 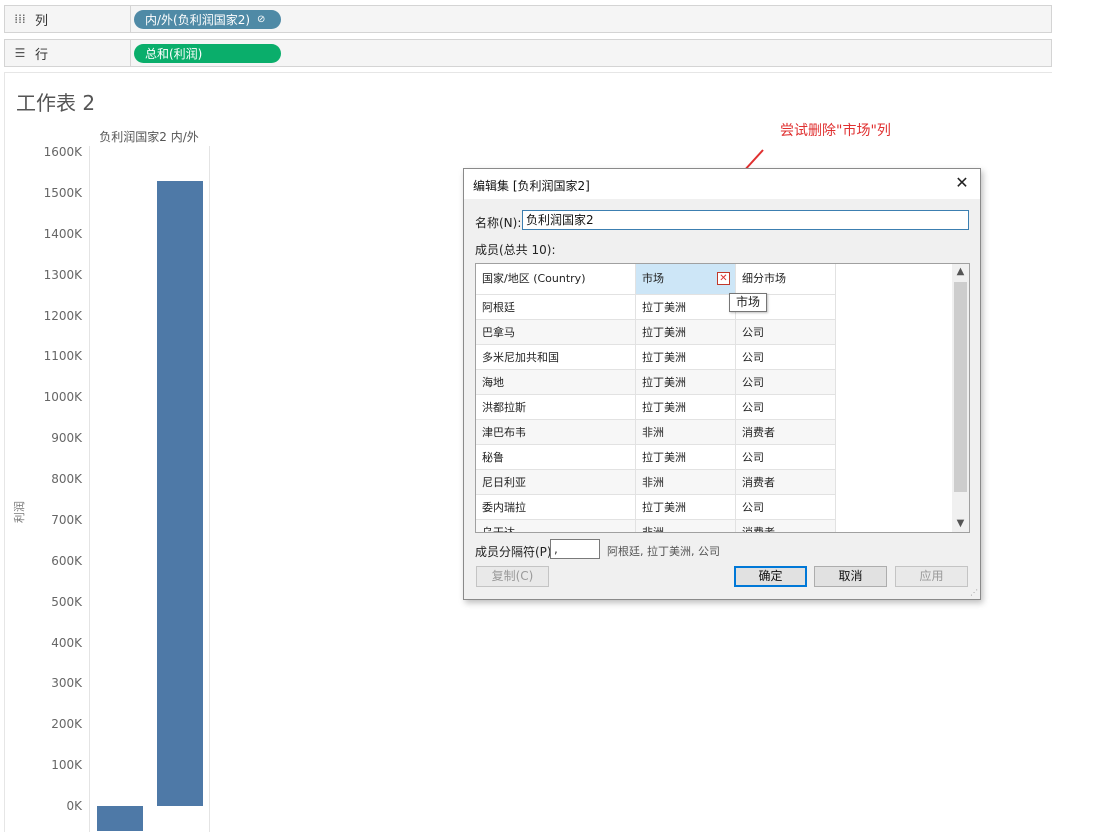 What do you see at coordinates (66, 724) in the screenshot?
I see `y-tick-label: 200K` at bounding box center [66, 724].